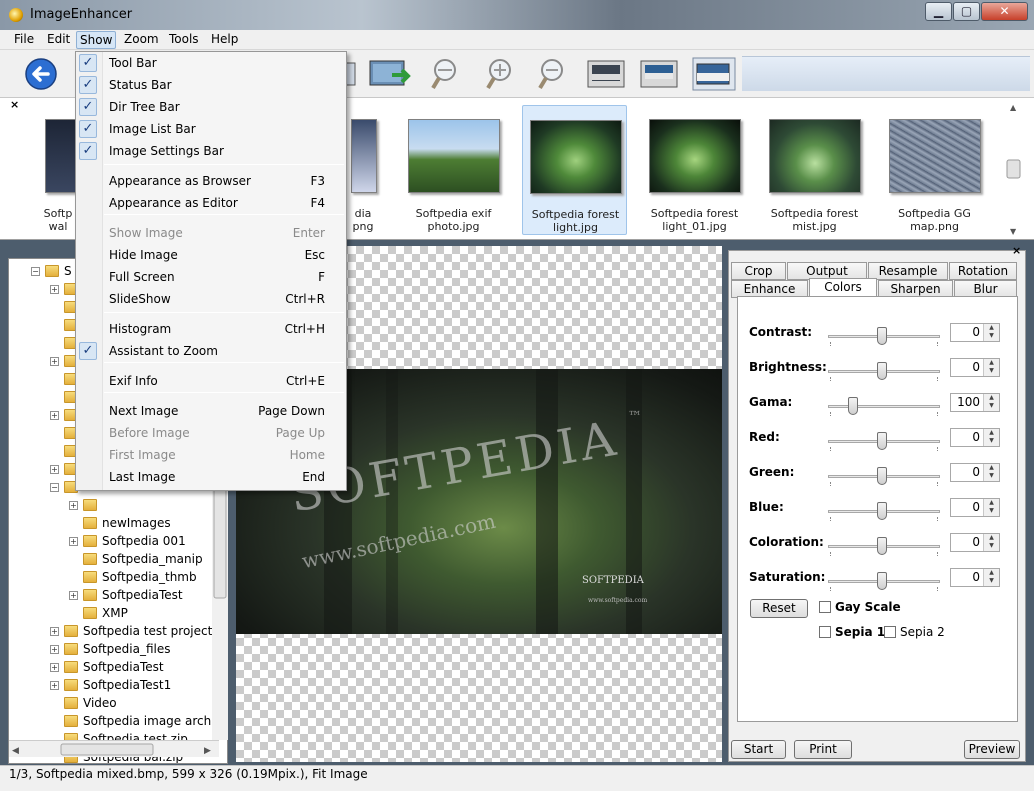 The image size is (1034, 791). Describe the element at coordinates (118, 613) in the screenshot. I see `tree-item: XMP` at that location.